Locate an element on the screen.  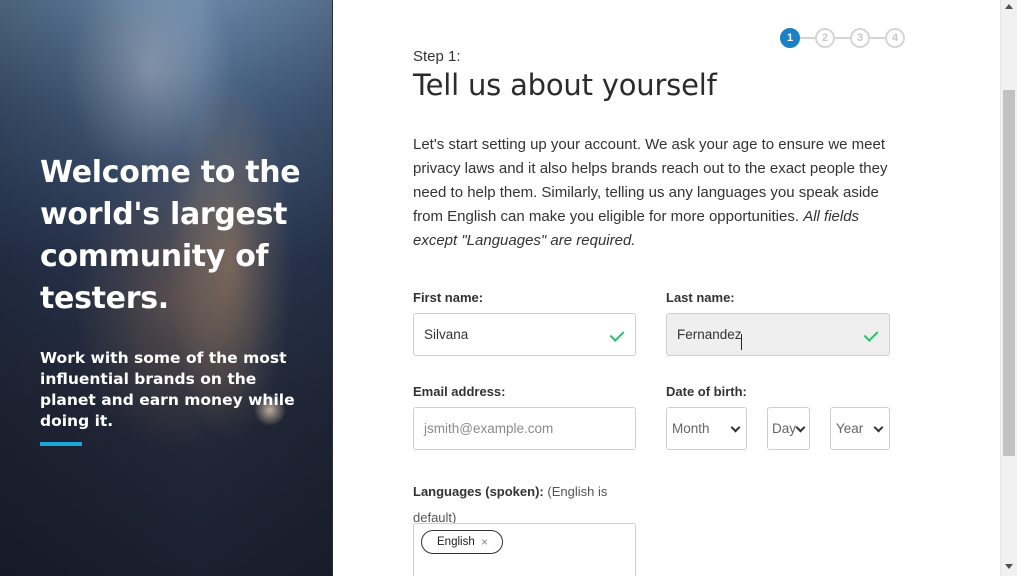
last-name-label: Last name: is located at coordinates (700, 297).